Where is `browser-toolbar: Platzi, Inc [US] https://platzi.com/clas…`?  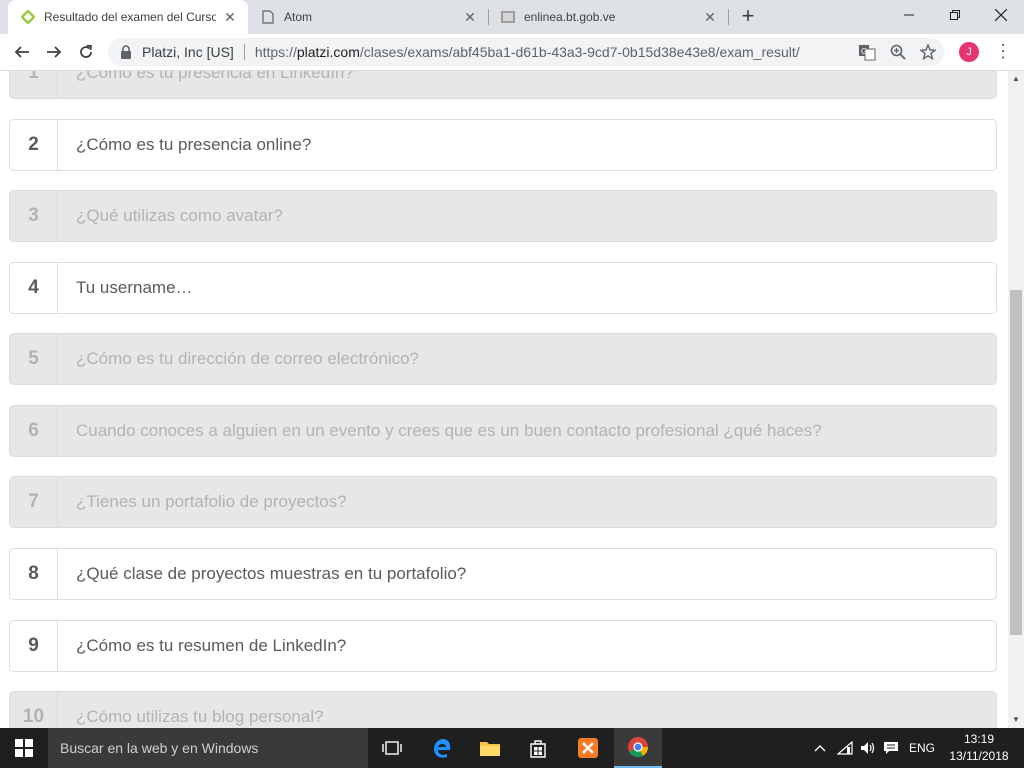 browser-toolbar: Platzi, Inc [US] https://platzi.com/clas… is located at coordinates (512, 52).